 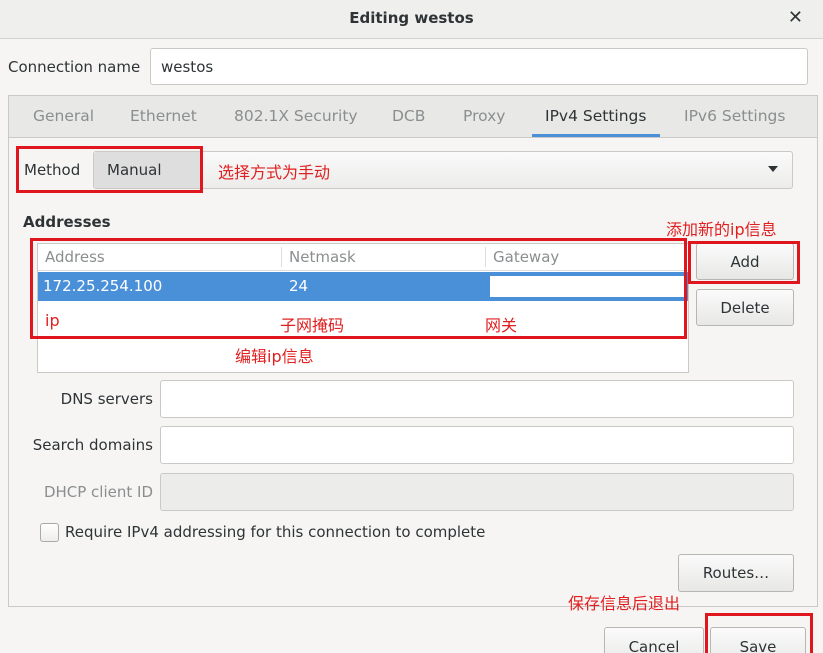 What do you see at coordinates (595, 116) in the screenshot?
I see `tab-ipv4-settings: IPv4 Settings` at bounding box center [595, 116].